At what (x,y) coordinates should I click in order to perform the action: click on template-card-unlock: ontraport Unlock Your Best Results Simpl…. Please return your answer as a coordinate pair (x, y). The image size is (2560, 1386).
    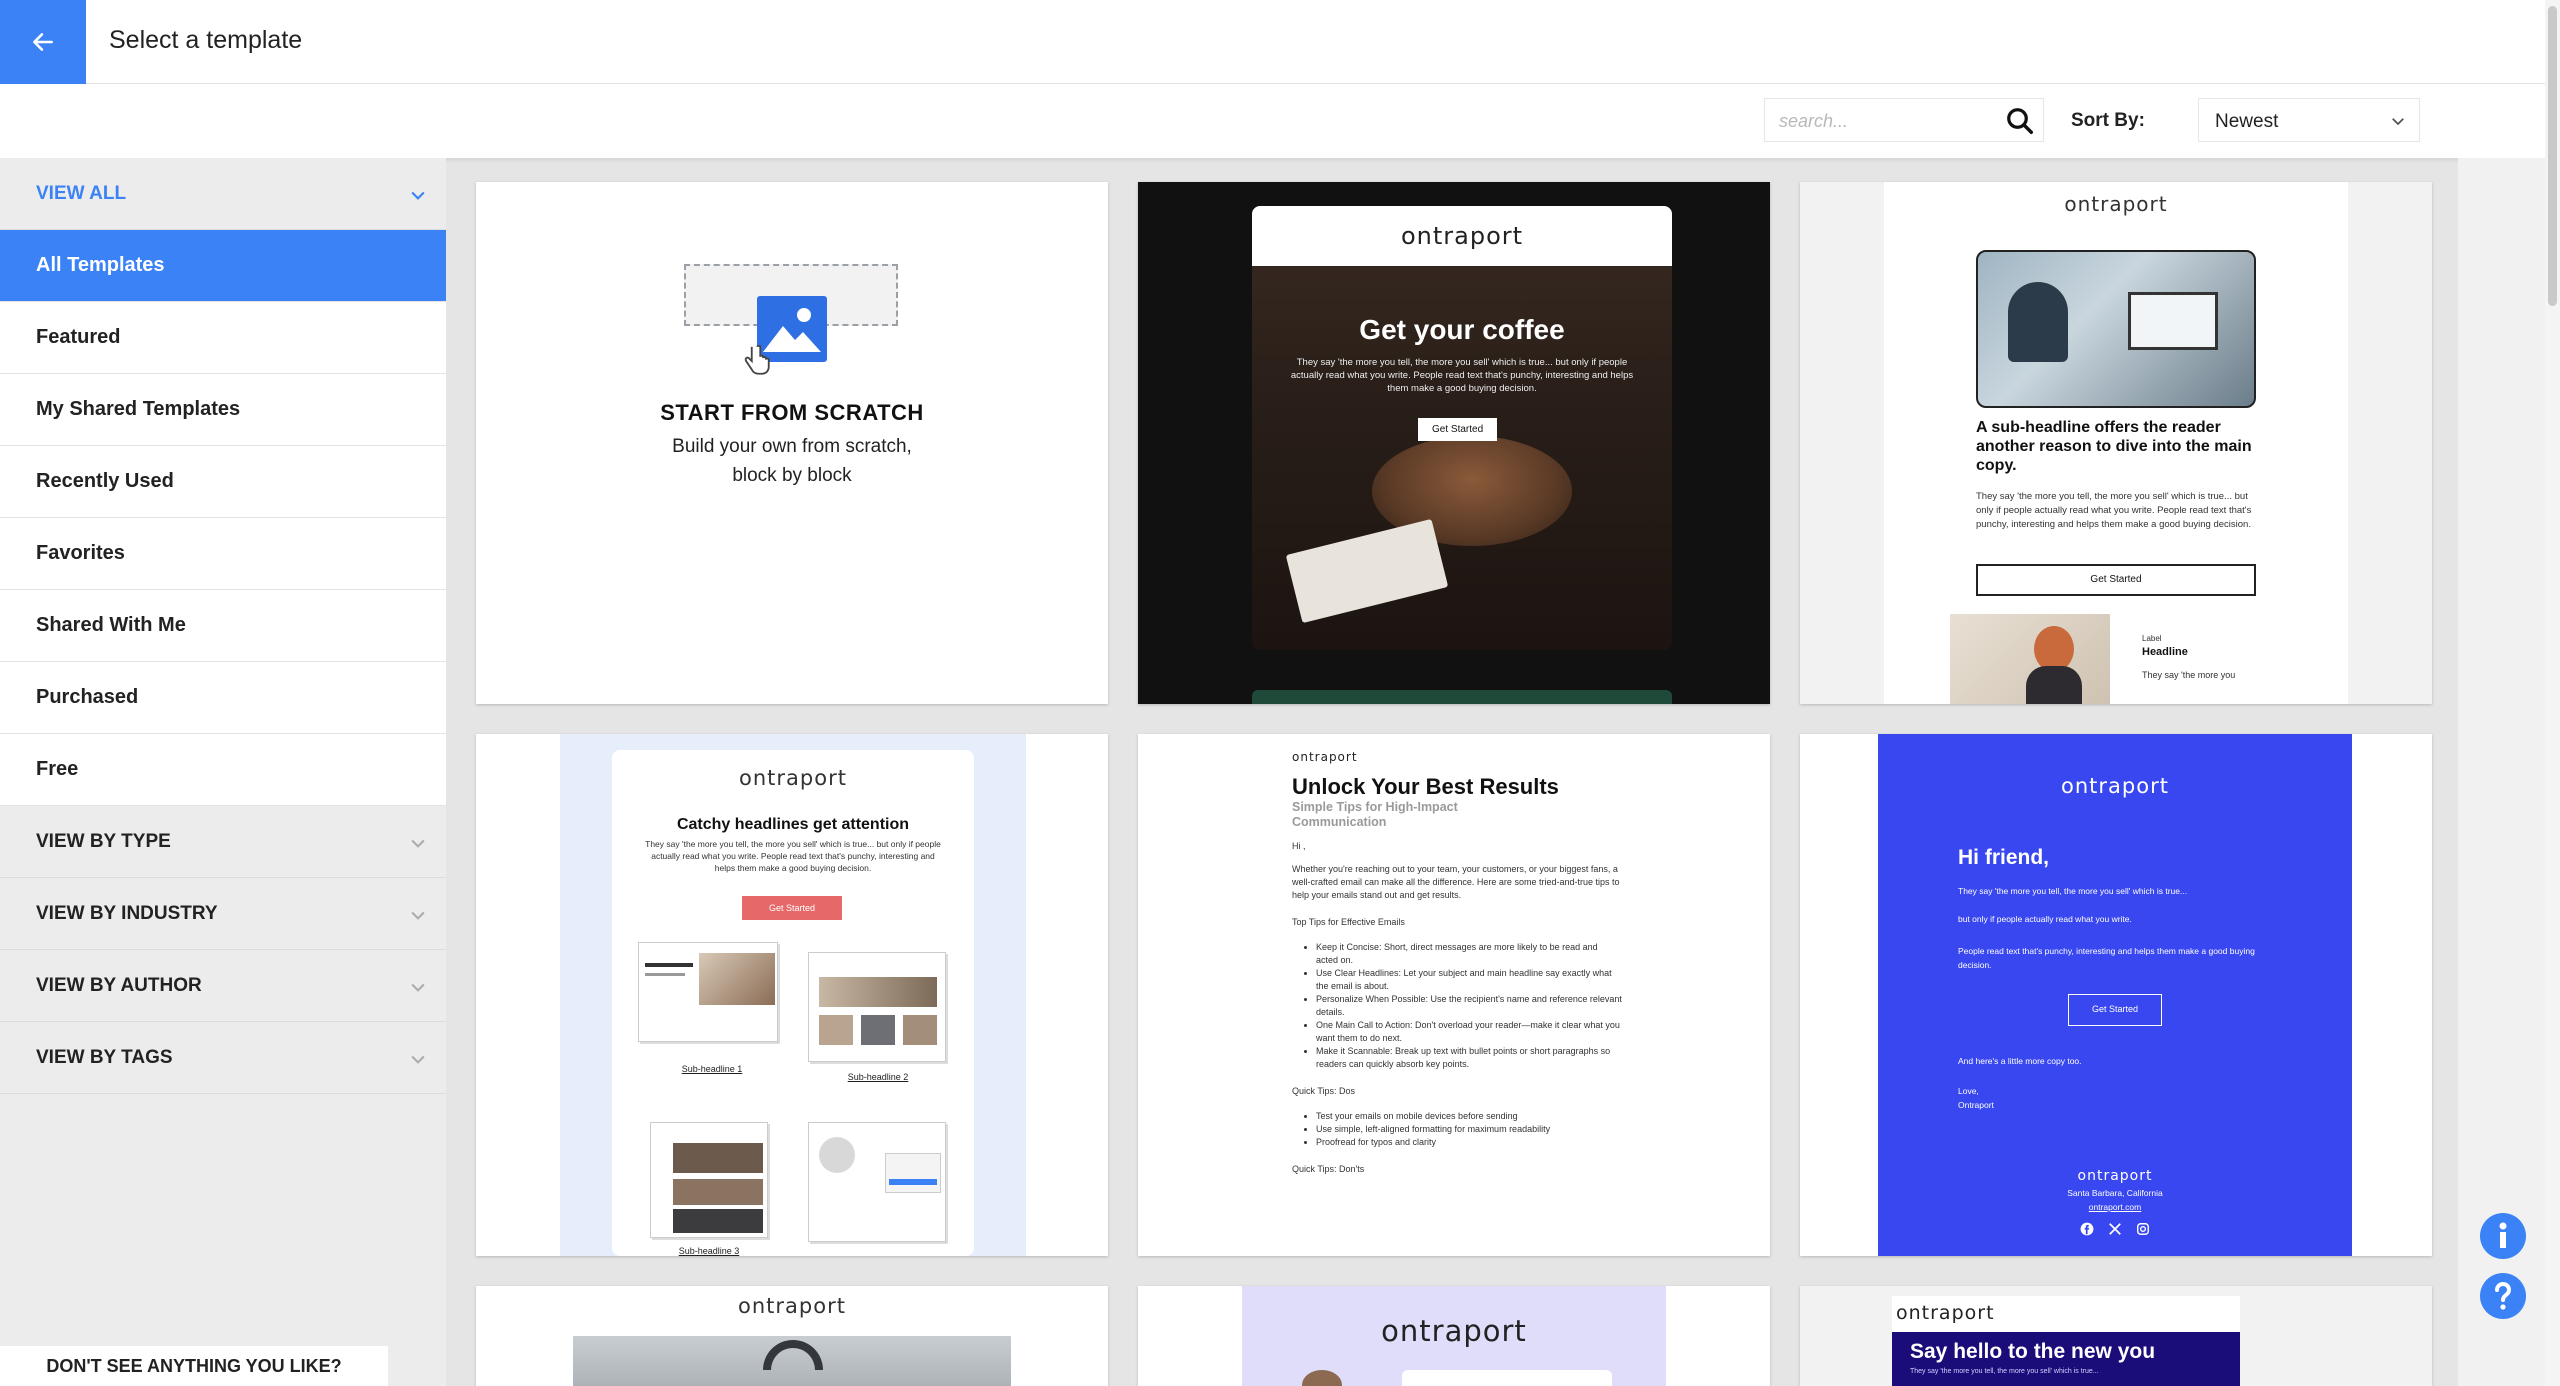
    Looking at the image, I should click on (1454, 995).